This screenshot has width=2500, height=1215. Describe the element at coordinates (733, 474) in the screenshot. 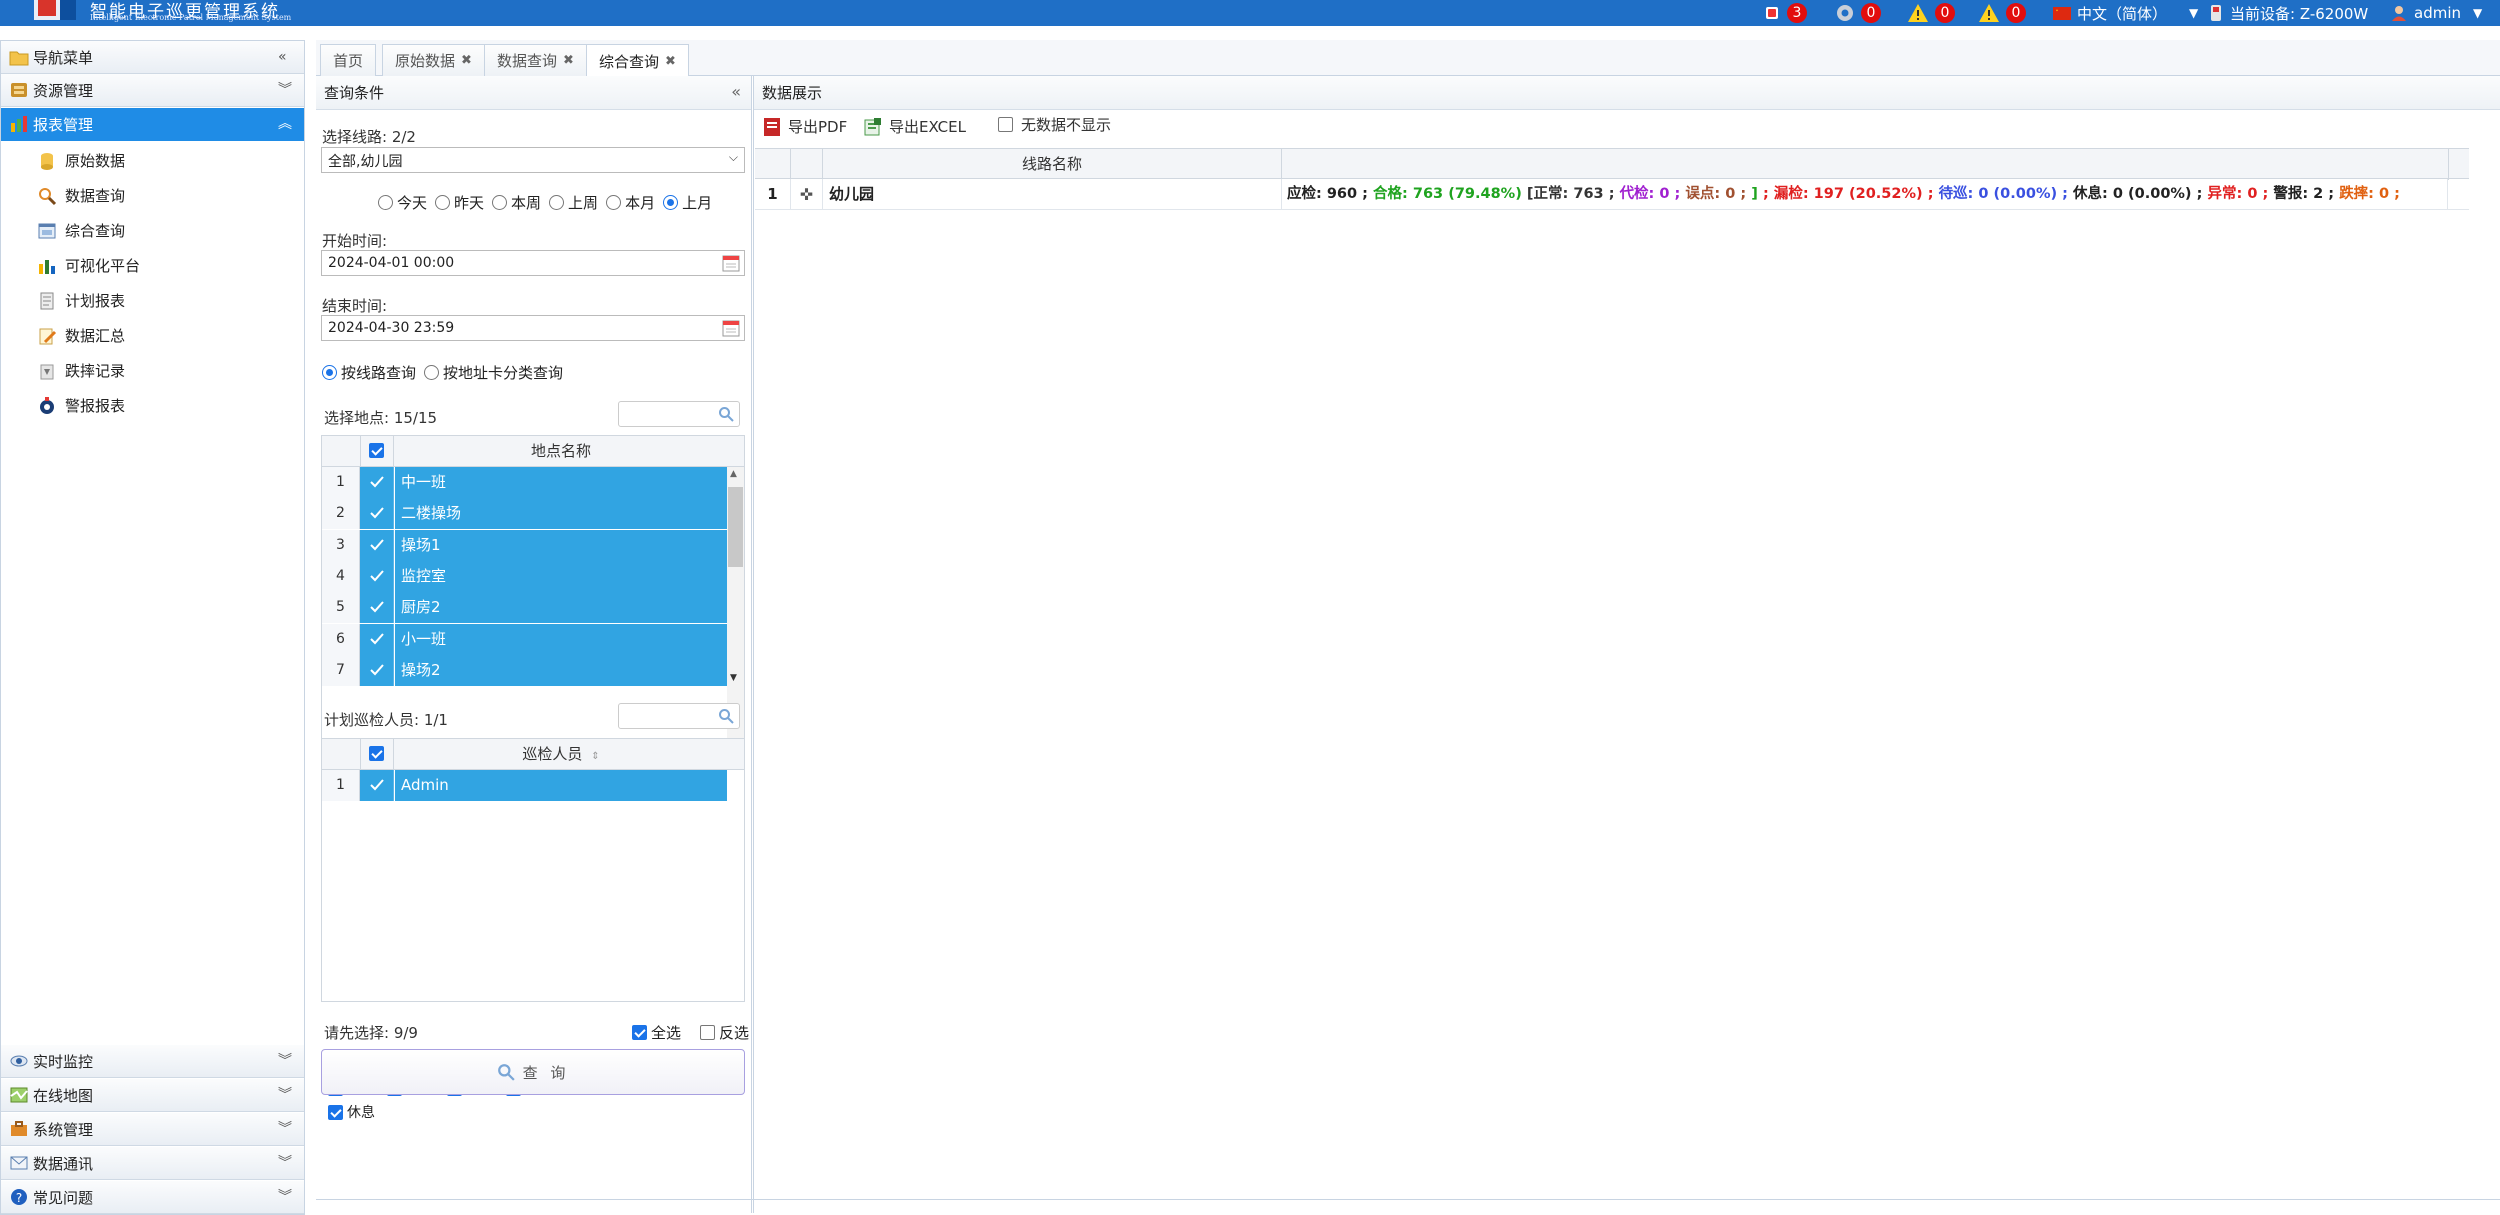

I see `scroll-up-icon: ▲` at that location.